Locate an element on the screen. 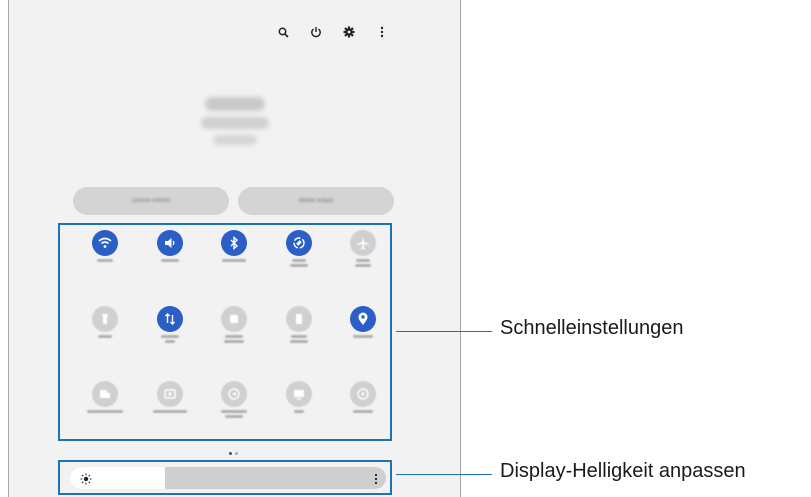 The width and height of the screenshot is (811, 497). brightness-callout: Display-Helligkeit anpassen is located at coordinates (623, 471).